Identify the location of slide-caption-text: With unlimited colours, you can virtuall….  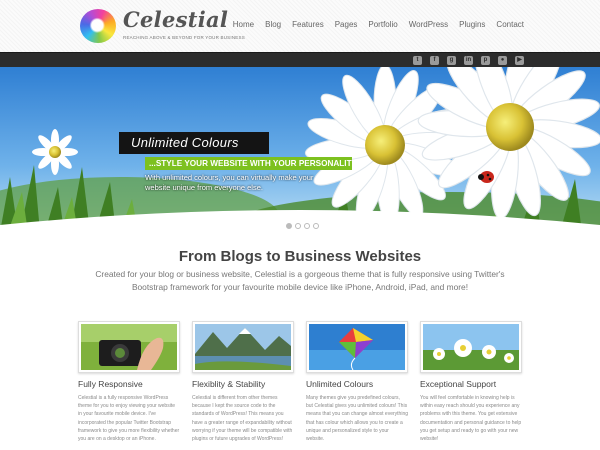
(229, 182).